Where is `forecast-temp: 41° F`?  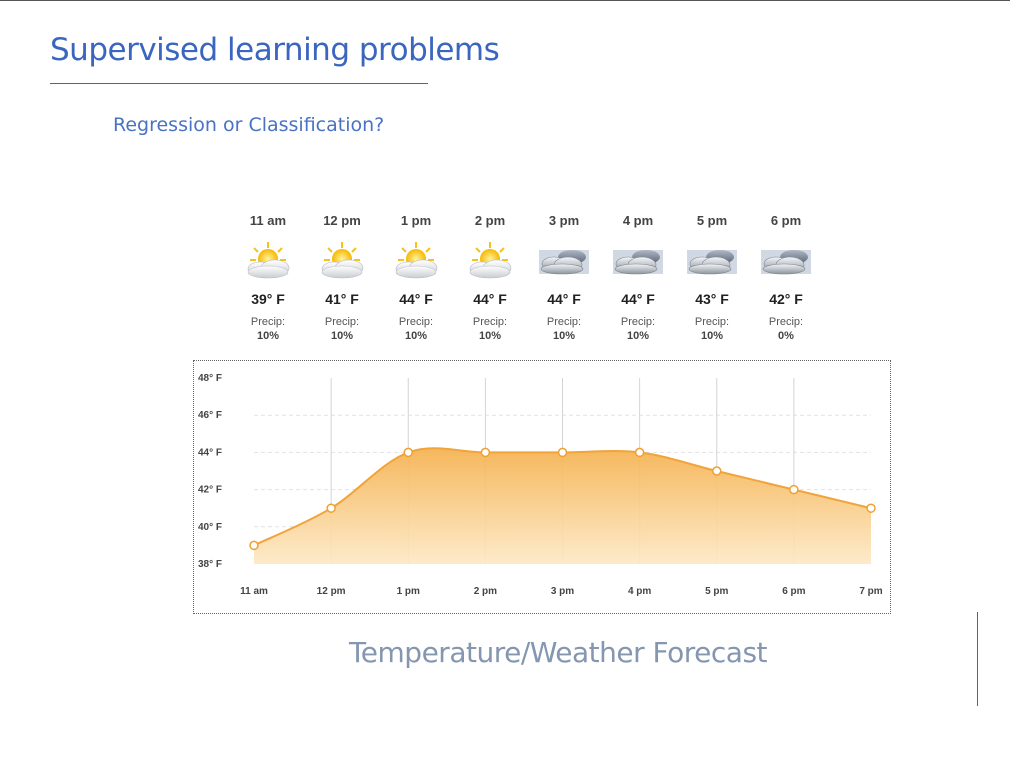 forecast-temp: 41° F is located at coordinates (342, 299).